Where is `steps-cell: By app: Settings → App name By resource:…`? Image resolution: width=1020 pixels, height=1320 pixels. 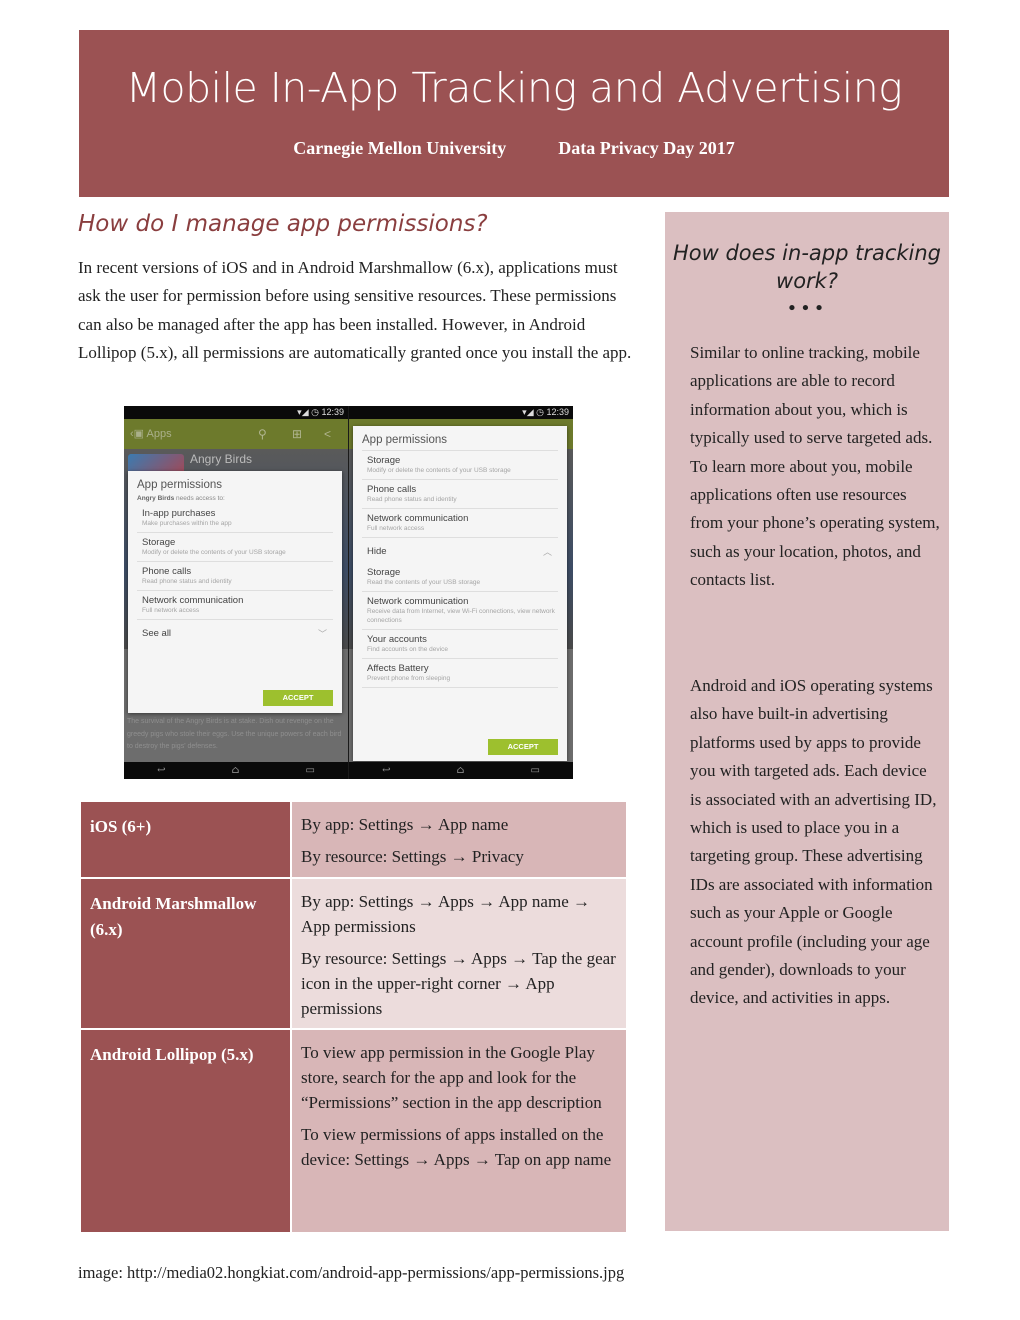 steps-cell: By app: Settings → App name By resource:… is located at coordinates (459, 839).